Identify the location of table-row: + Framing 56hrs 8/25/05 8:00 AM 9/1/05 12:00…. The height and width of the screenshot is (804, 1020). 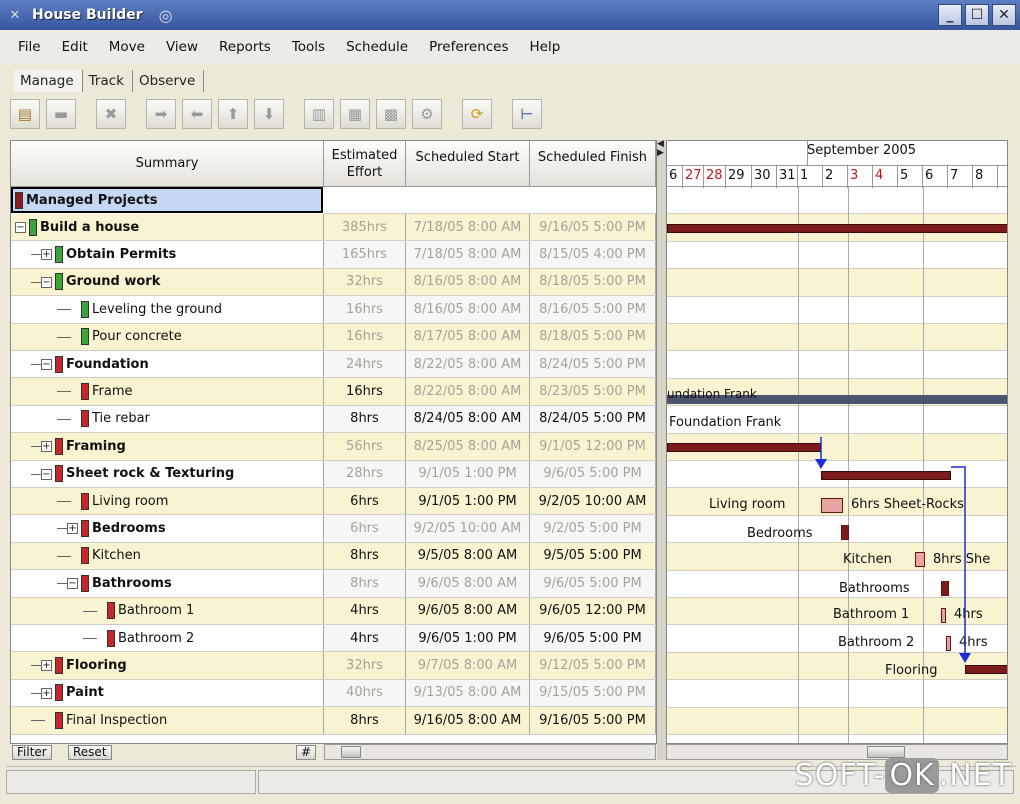
(333, 447).